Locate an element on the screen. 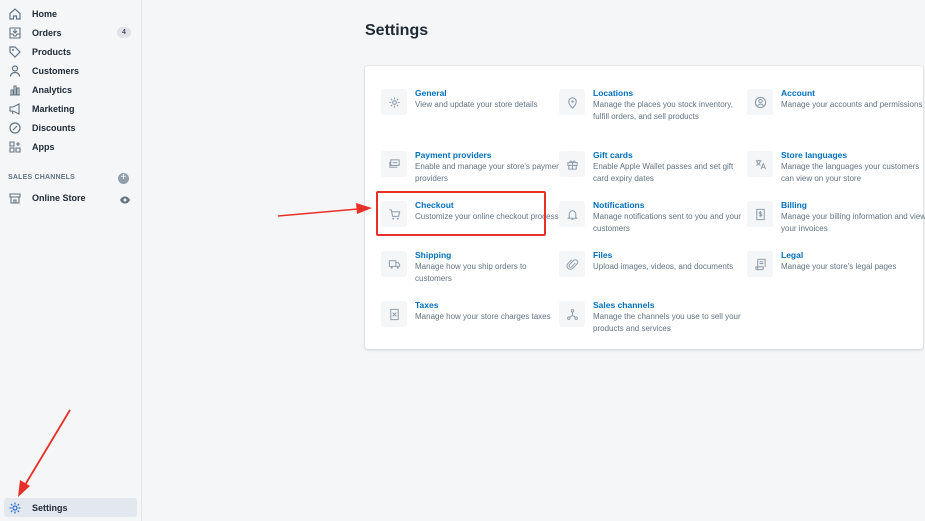 This screenshot has width=925, height=521. bell-icon is located at coordinates (572, 214).